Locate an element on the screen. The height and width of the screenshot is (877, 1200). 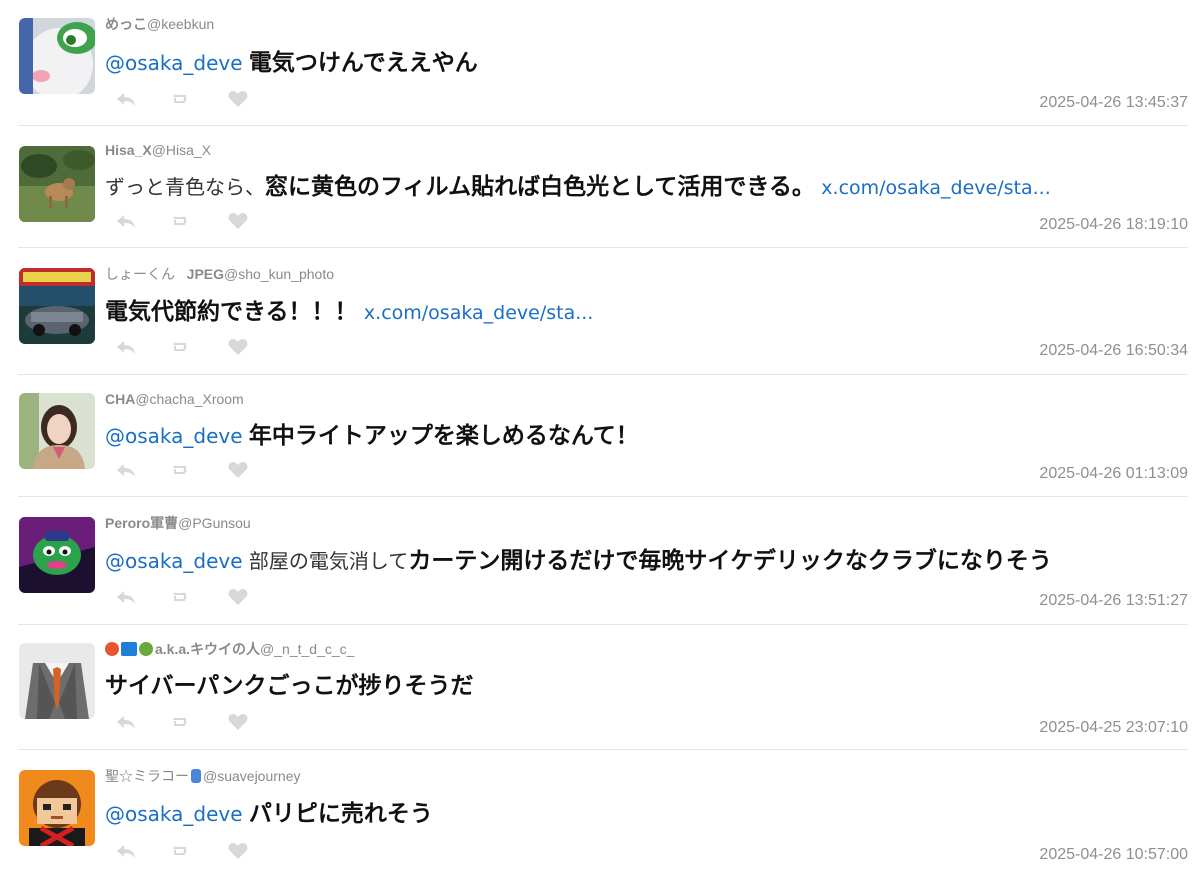
timestamp: 2025-04-26 13:51:27 is located at coordinates (1113, 601).